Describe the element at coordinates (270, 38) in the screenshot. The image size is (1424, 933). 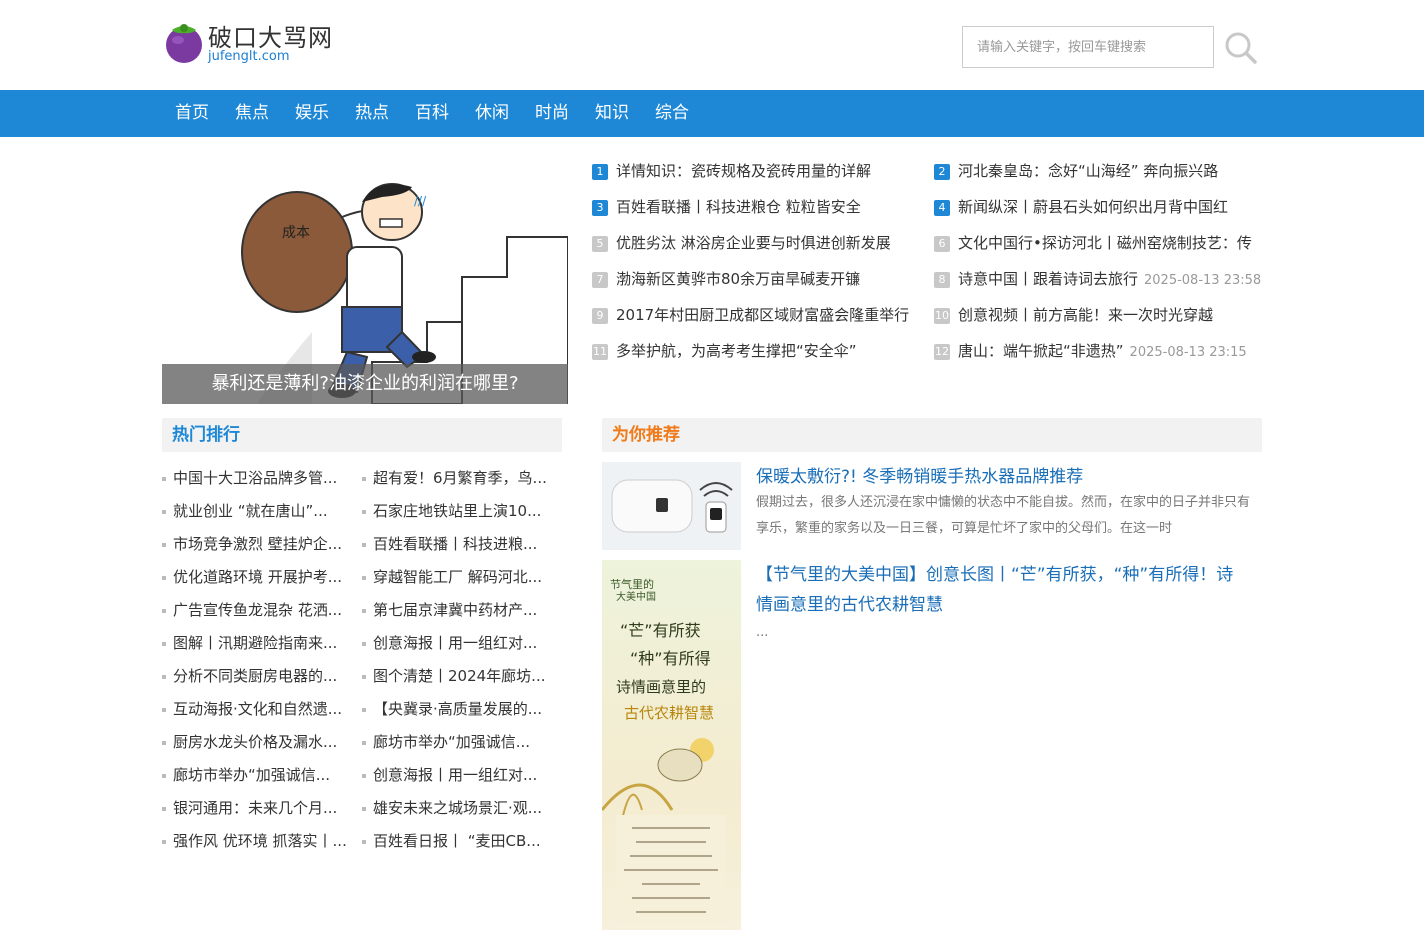
I see `site-name: 破口大骂网` at that location.